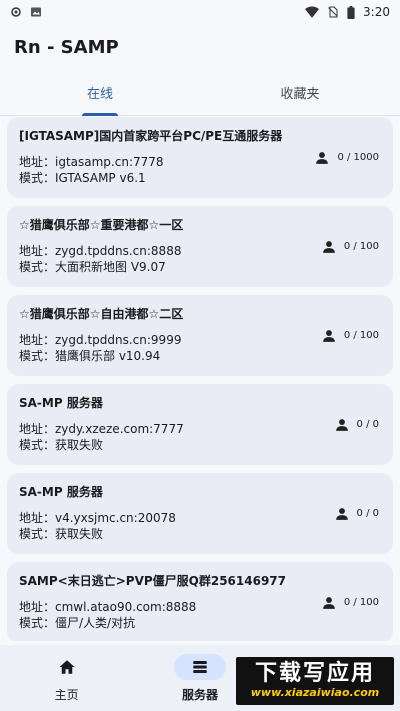 This screenshot has height=711, width=400. Describe the element at coordinates (66, 694) in the screenshot. I see `nav-home-label: 主页` at that location.